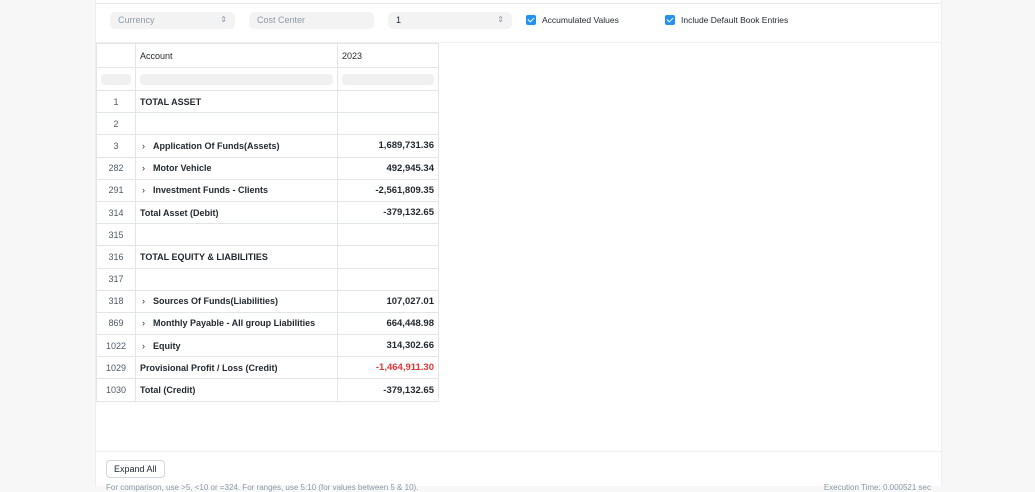  What do you see at coordinates (116, 301) in the screenshot?
I see `row-number: 318` at bounding box center [116, 301].